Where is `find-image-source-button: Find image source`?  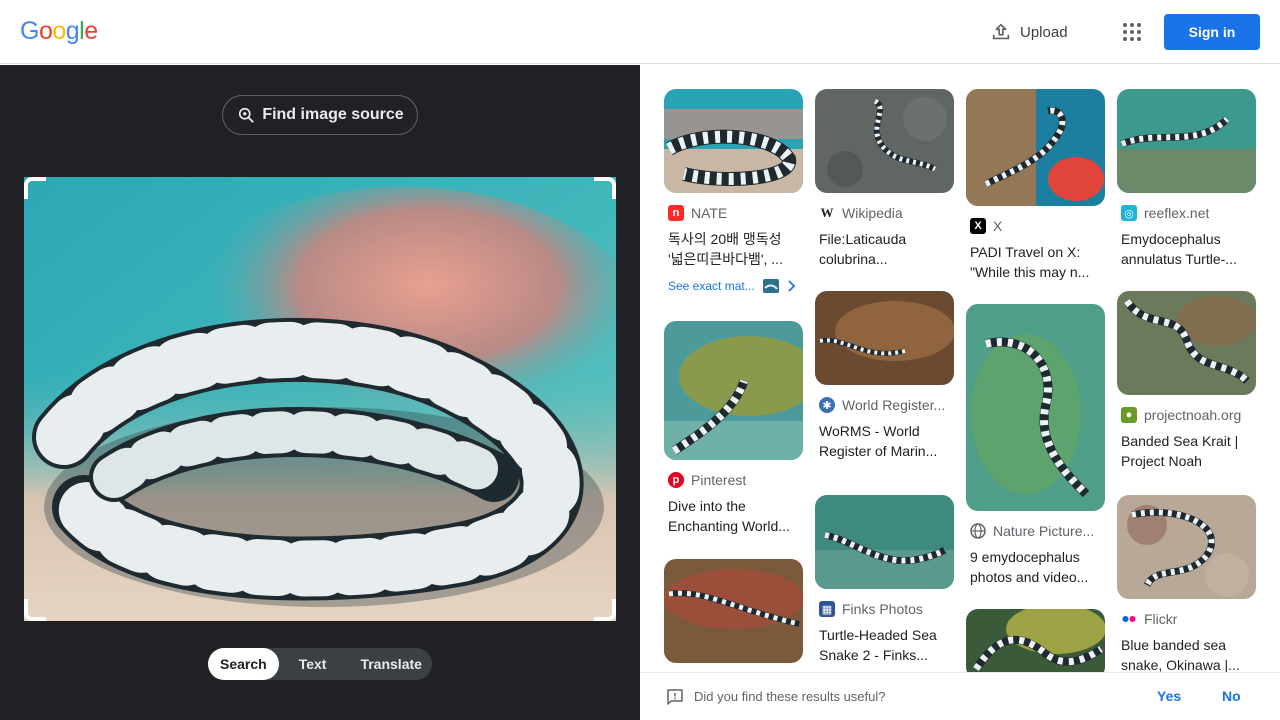 find-image-source-button: Find image source is located at coordinates (320, 115).